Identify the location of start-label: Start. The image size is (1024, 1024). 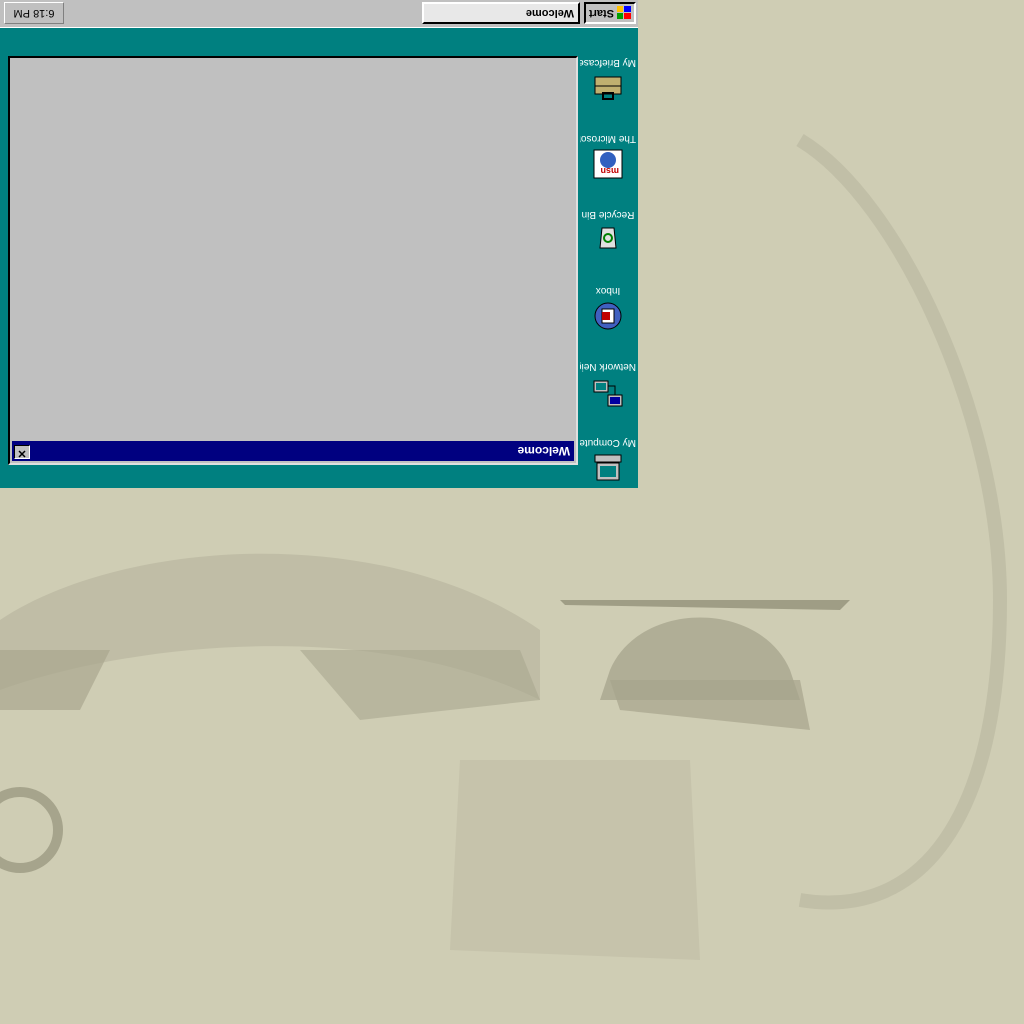
(601, 13).